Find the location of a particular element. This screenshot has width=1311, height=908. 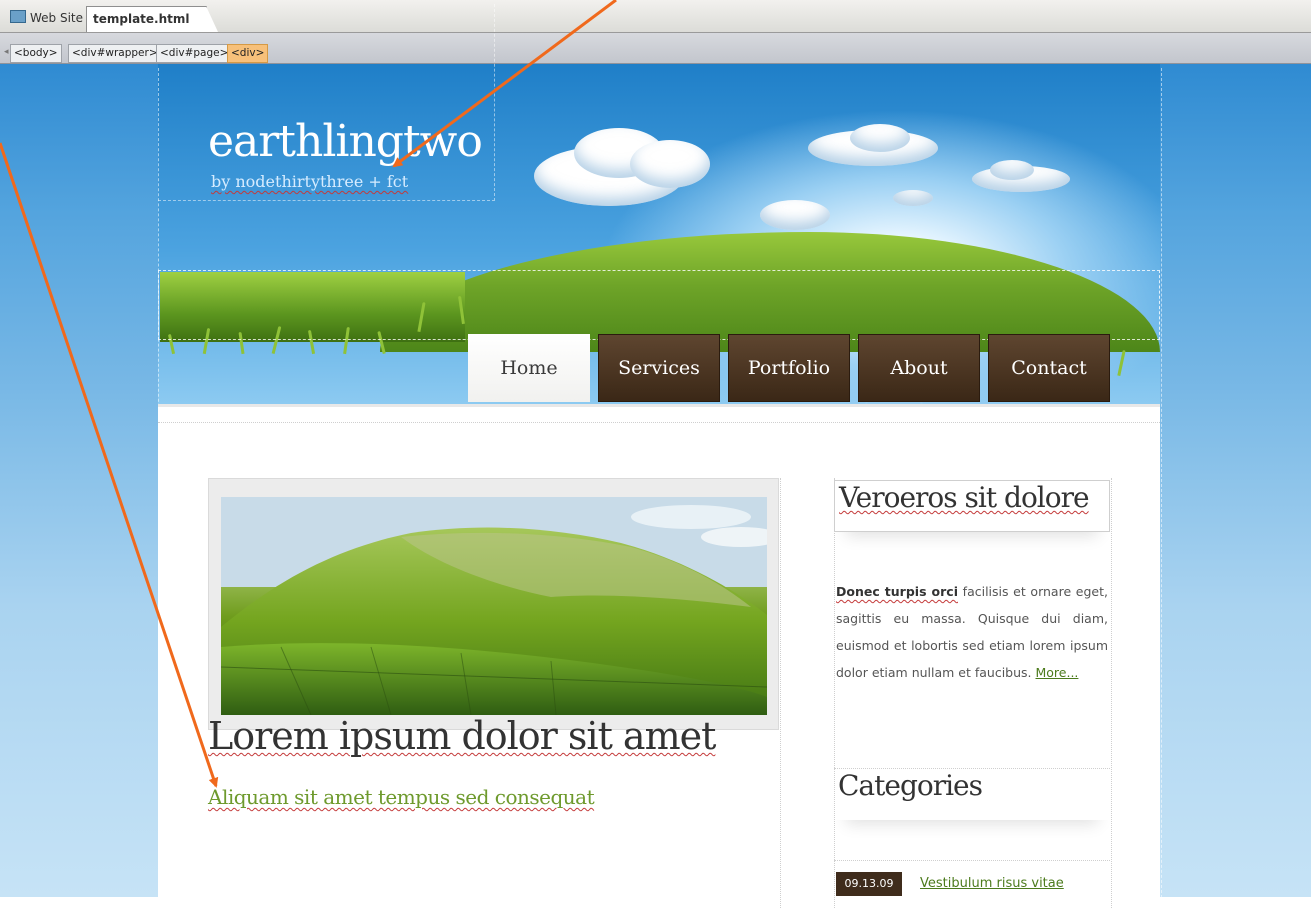

sidebar-row-divider is located at coordinates (972, 860).